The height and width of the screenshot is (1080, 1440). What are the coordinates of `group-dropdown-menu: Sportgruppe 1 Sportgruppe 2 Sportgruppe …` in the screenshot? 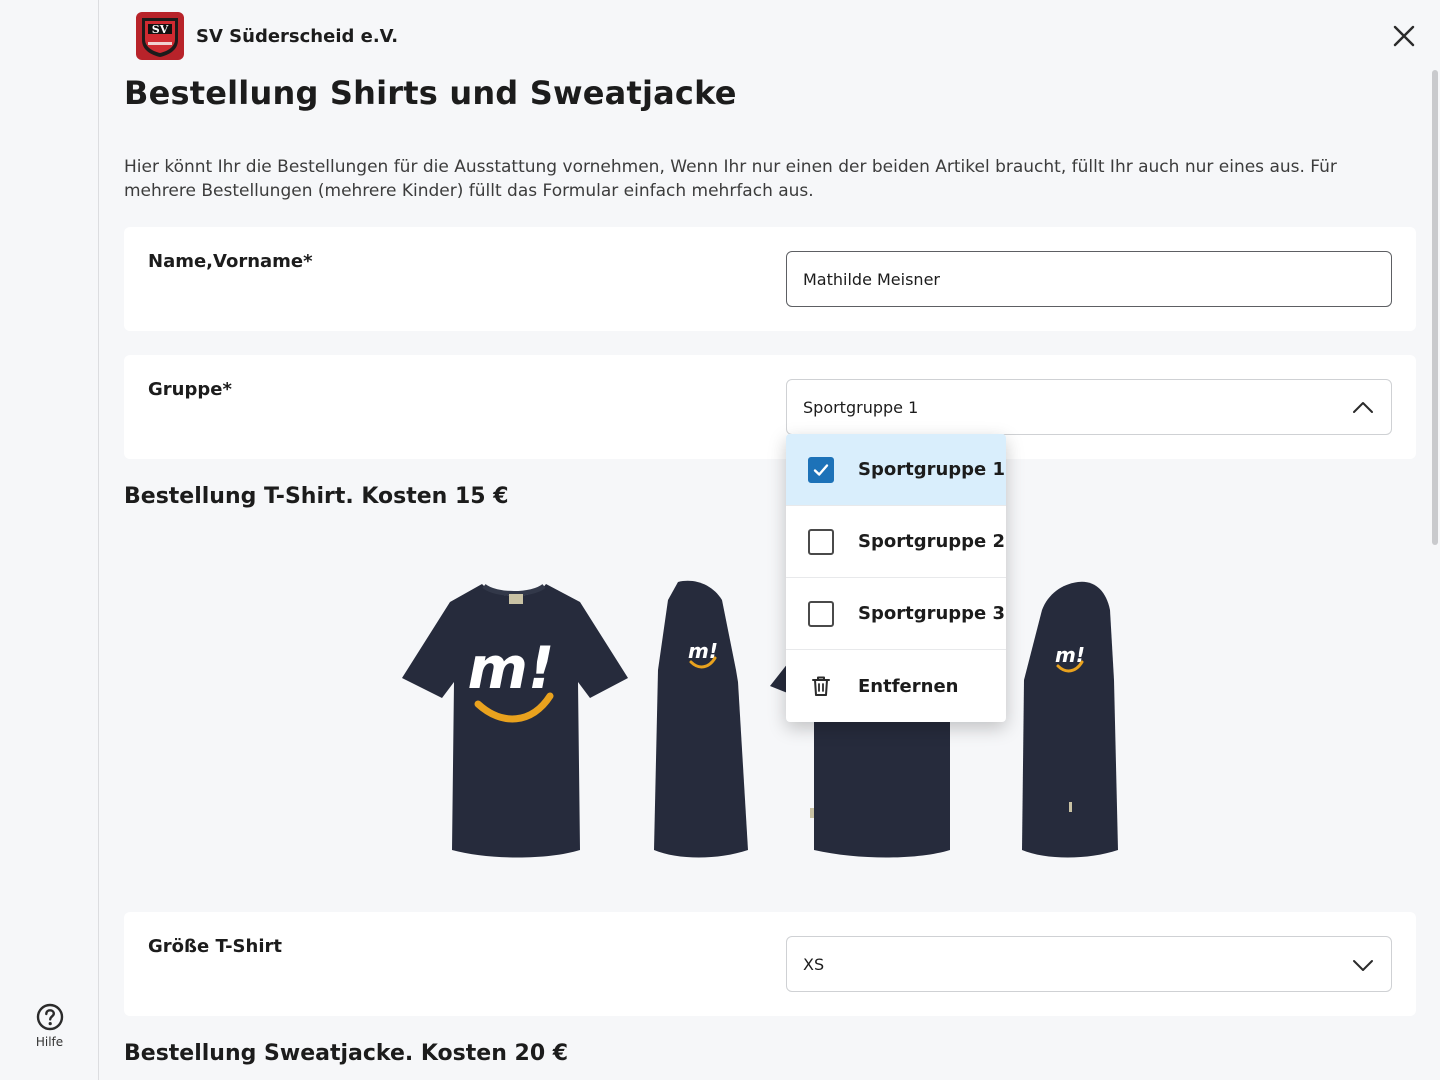 It's located at (896, 578).